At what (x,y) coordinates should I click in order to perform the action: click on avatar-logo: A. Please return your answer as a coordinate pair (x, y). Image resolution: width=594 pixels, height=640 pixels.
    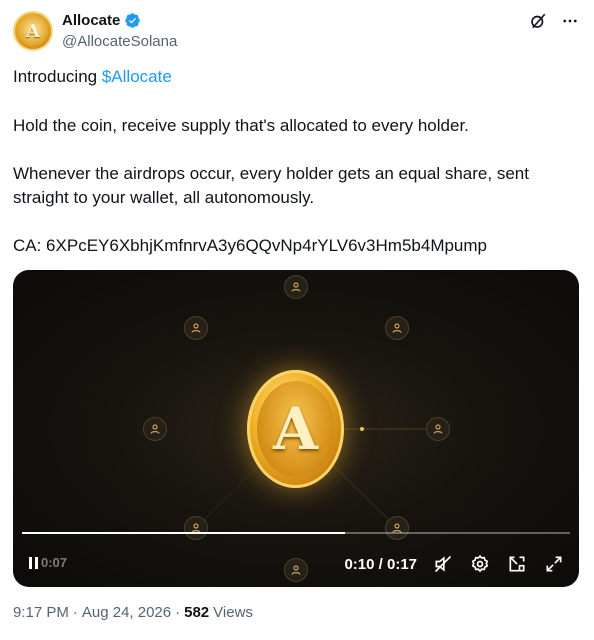
    Looking at the image, I should click on (33, 31).